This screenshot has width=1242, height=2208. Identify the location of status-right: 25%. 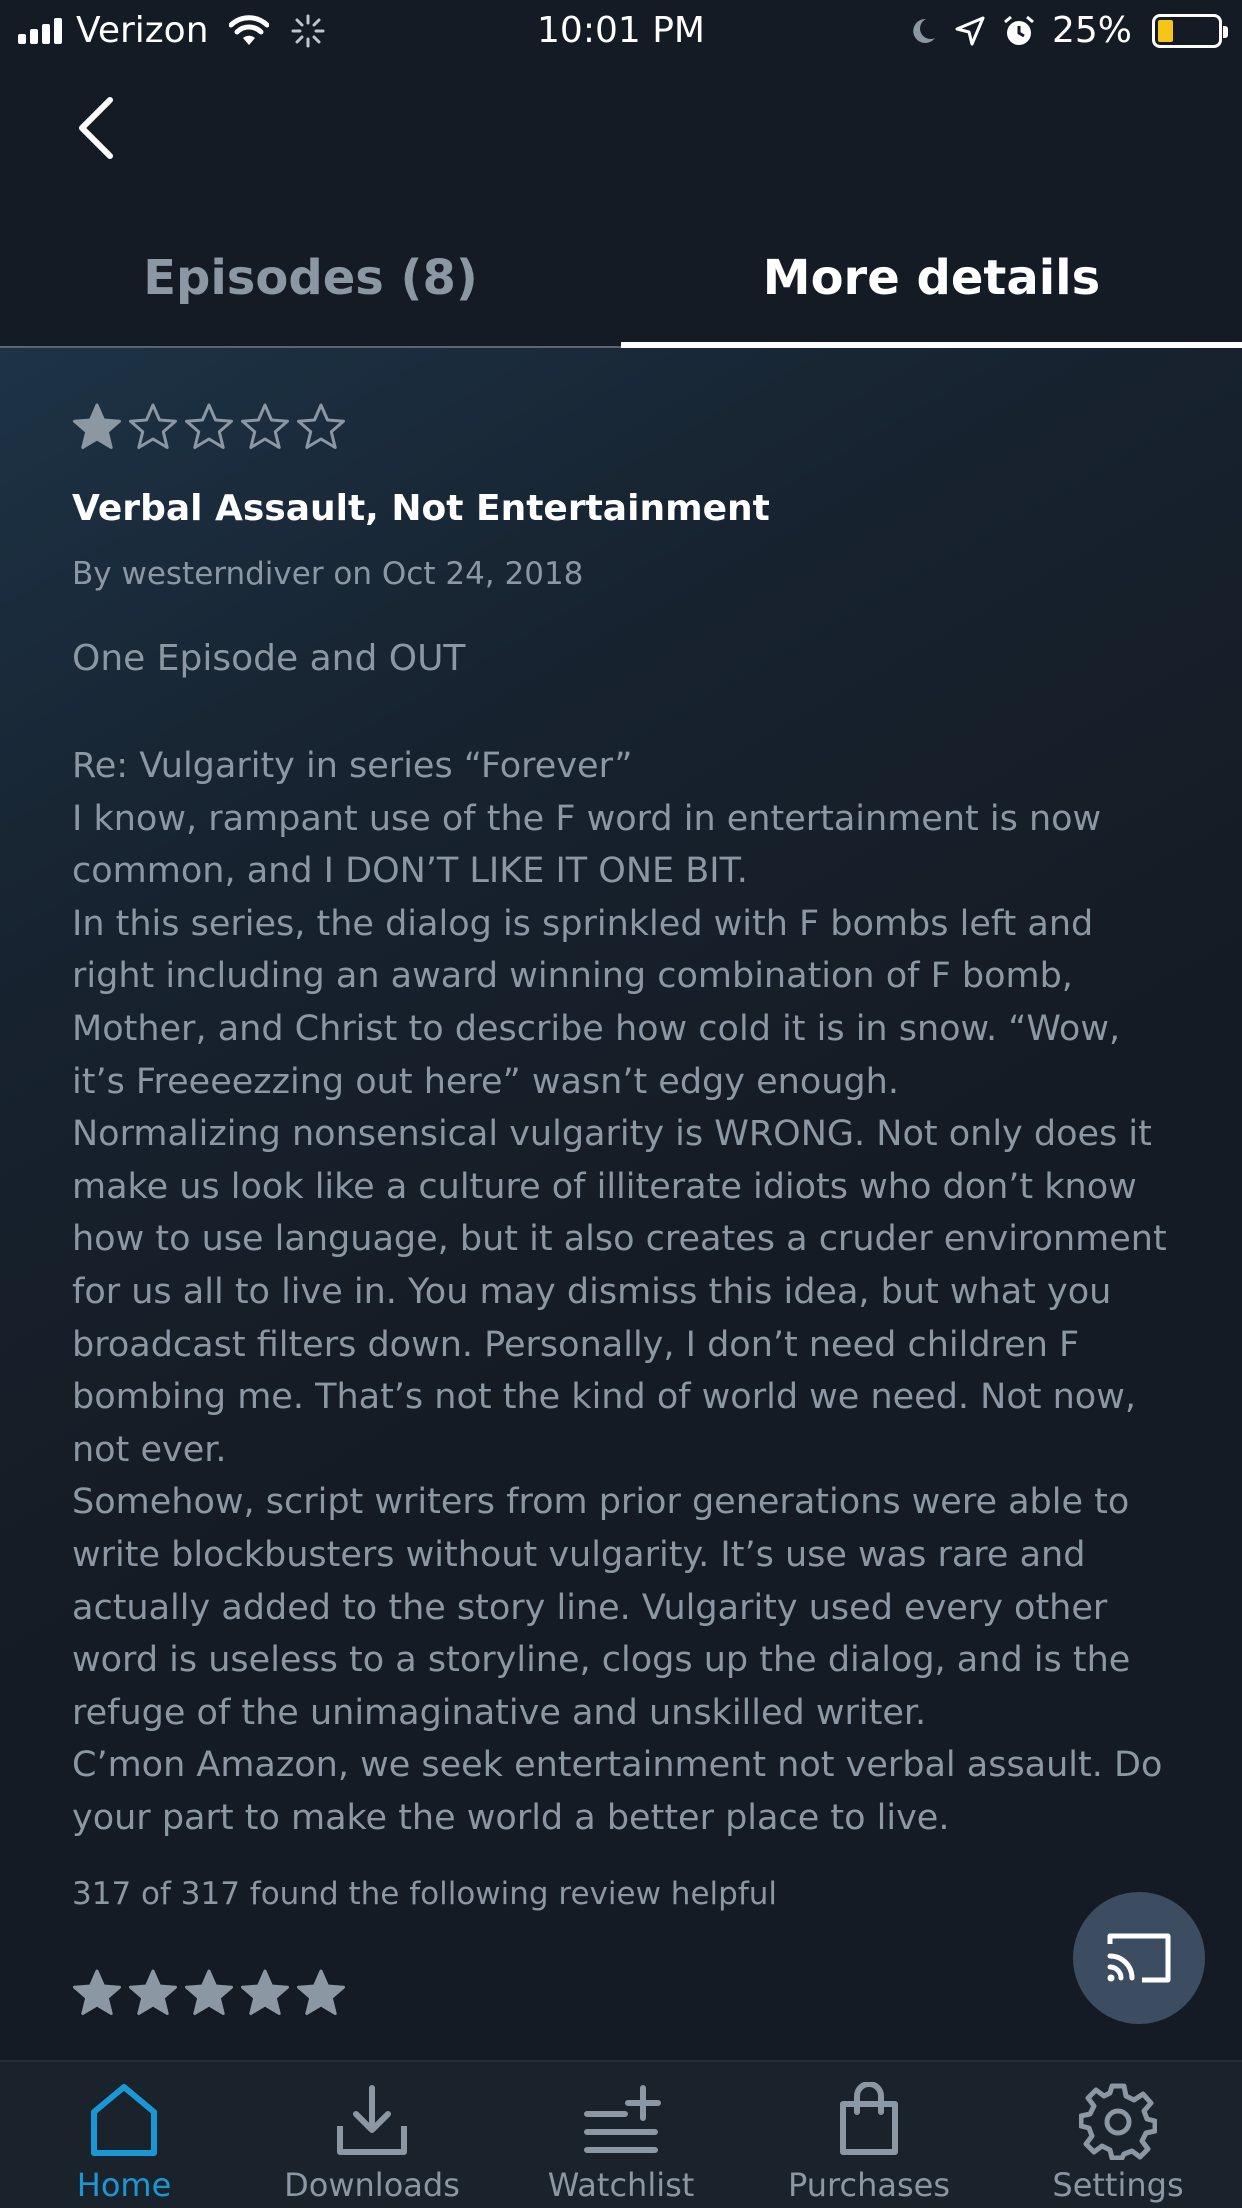
(1068, 30).